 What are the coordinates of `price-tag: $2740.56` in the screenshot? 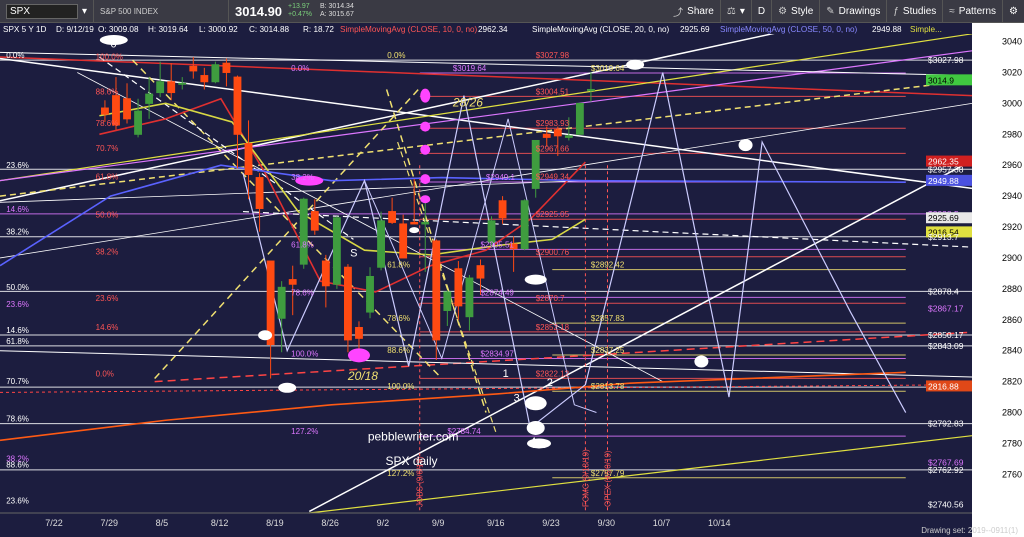 It's located at (946, 504).